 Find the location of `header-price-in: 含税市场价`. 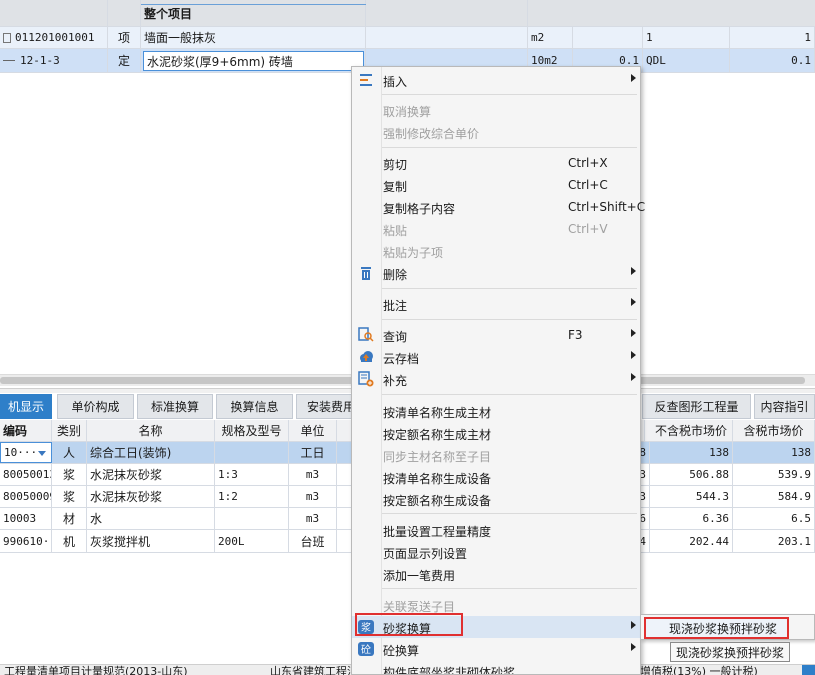

header-price-in: 含税市场价 is located at coordinates (774, 430).